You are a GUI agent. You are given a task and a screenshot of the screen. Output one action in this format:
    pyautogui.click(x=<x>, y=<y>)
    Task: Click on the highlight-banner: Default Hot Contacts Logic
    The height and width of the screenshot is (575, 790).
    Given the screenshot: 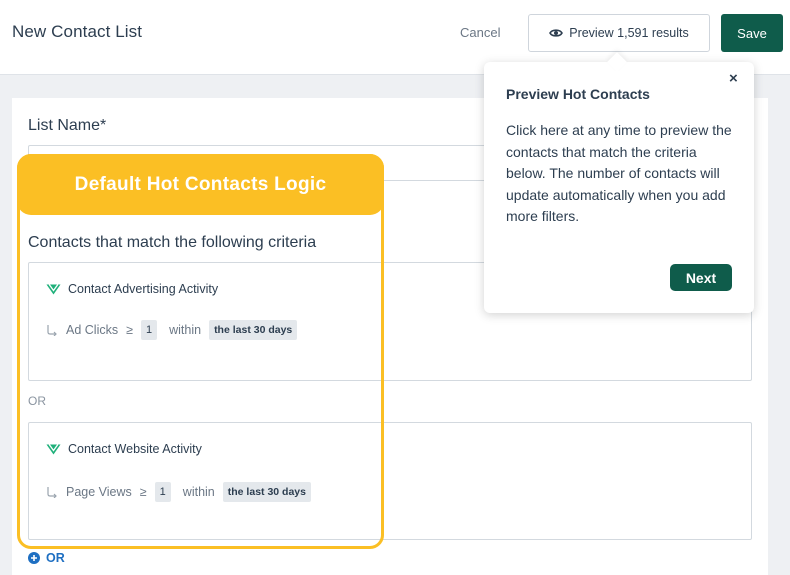 What is the action you would take?
    pyautogui.click(x=200, y=184)
    